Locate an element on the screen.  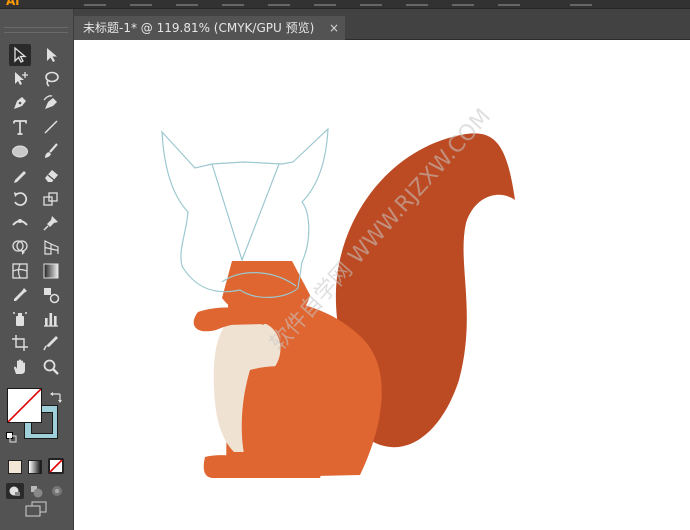
magic-wand-tool is located at coordinates (20, 79).